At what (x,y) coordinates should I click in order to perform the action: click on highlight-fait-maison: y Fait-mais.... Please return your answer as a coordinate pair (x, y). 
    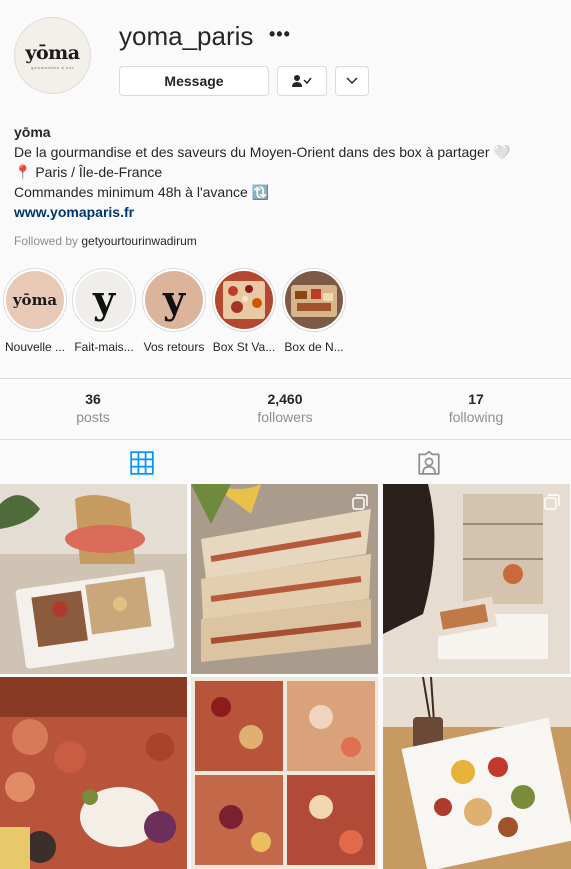
    Looking at the image, I should click on (104, 311).